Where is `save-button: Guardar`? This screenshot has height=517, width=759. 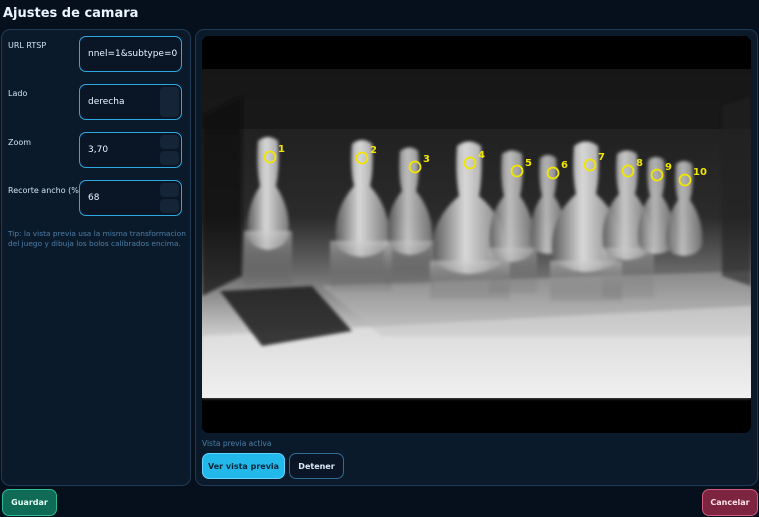
save-button: Guardar is located at coordinates (29, 502).